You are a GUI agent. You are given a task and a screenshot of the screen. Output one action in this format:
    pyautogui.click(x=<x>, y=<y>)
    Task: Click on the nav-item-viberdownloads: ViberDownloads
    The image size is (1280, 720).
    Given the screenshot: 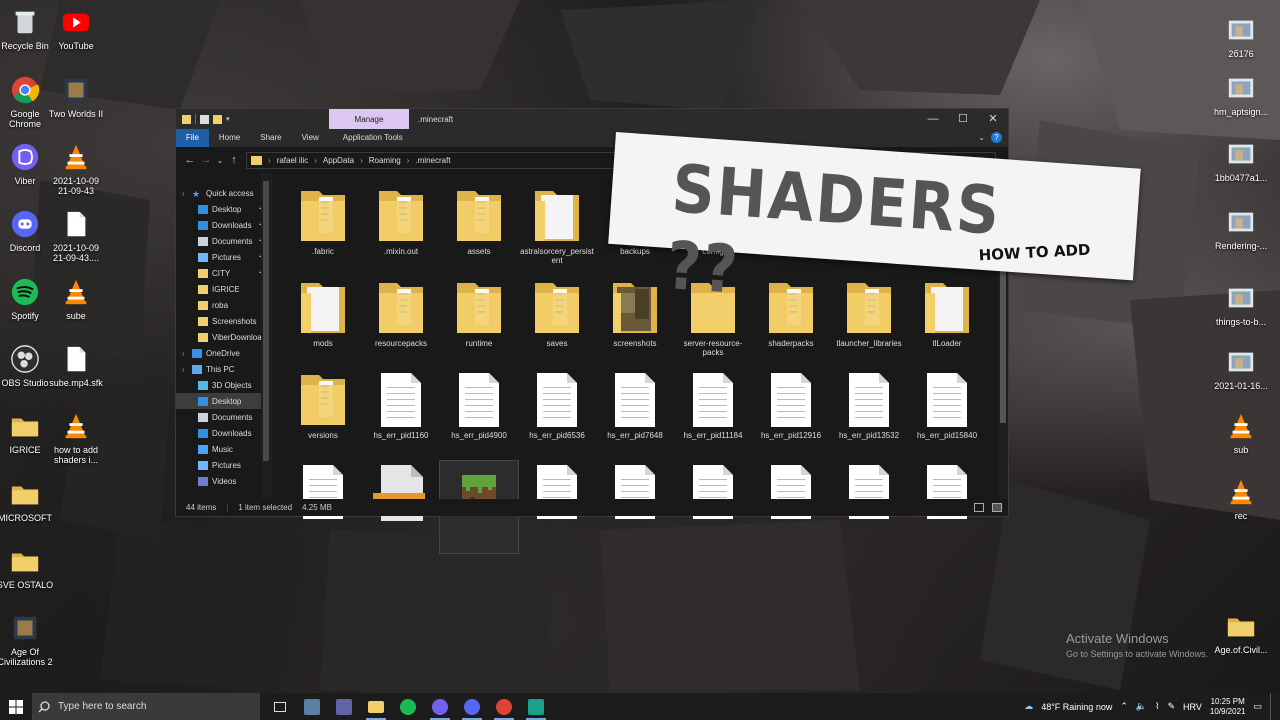 What is the action you would take?
    pyautogui.click(x=223, y=337)
    